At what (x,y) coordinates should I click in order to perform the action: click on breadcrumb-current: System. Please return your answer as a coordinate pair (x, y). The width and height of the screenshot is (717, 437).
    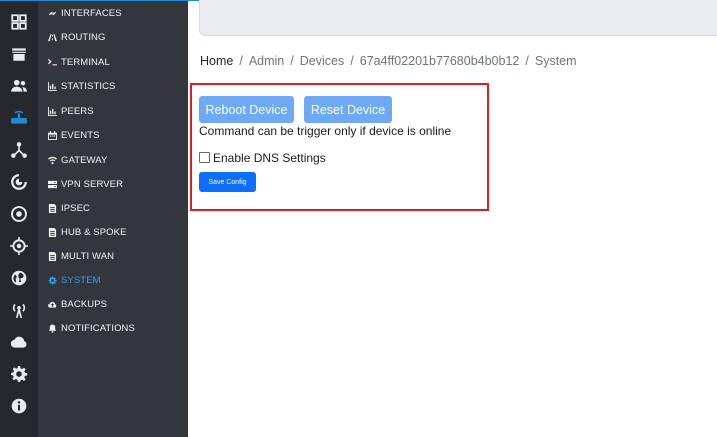
    Looking at the image, I should click on (555, 61).